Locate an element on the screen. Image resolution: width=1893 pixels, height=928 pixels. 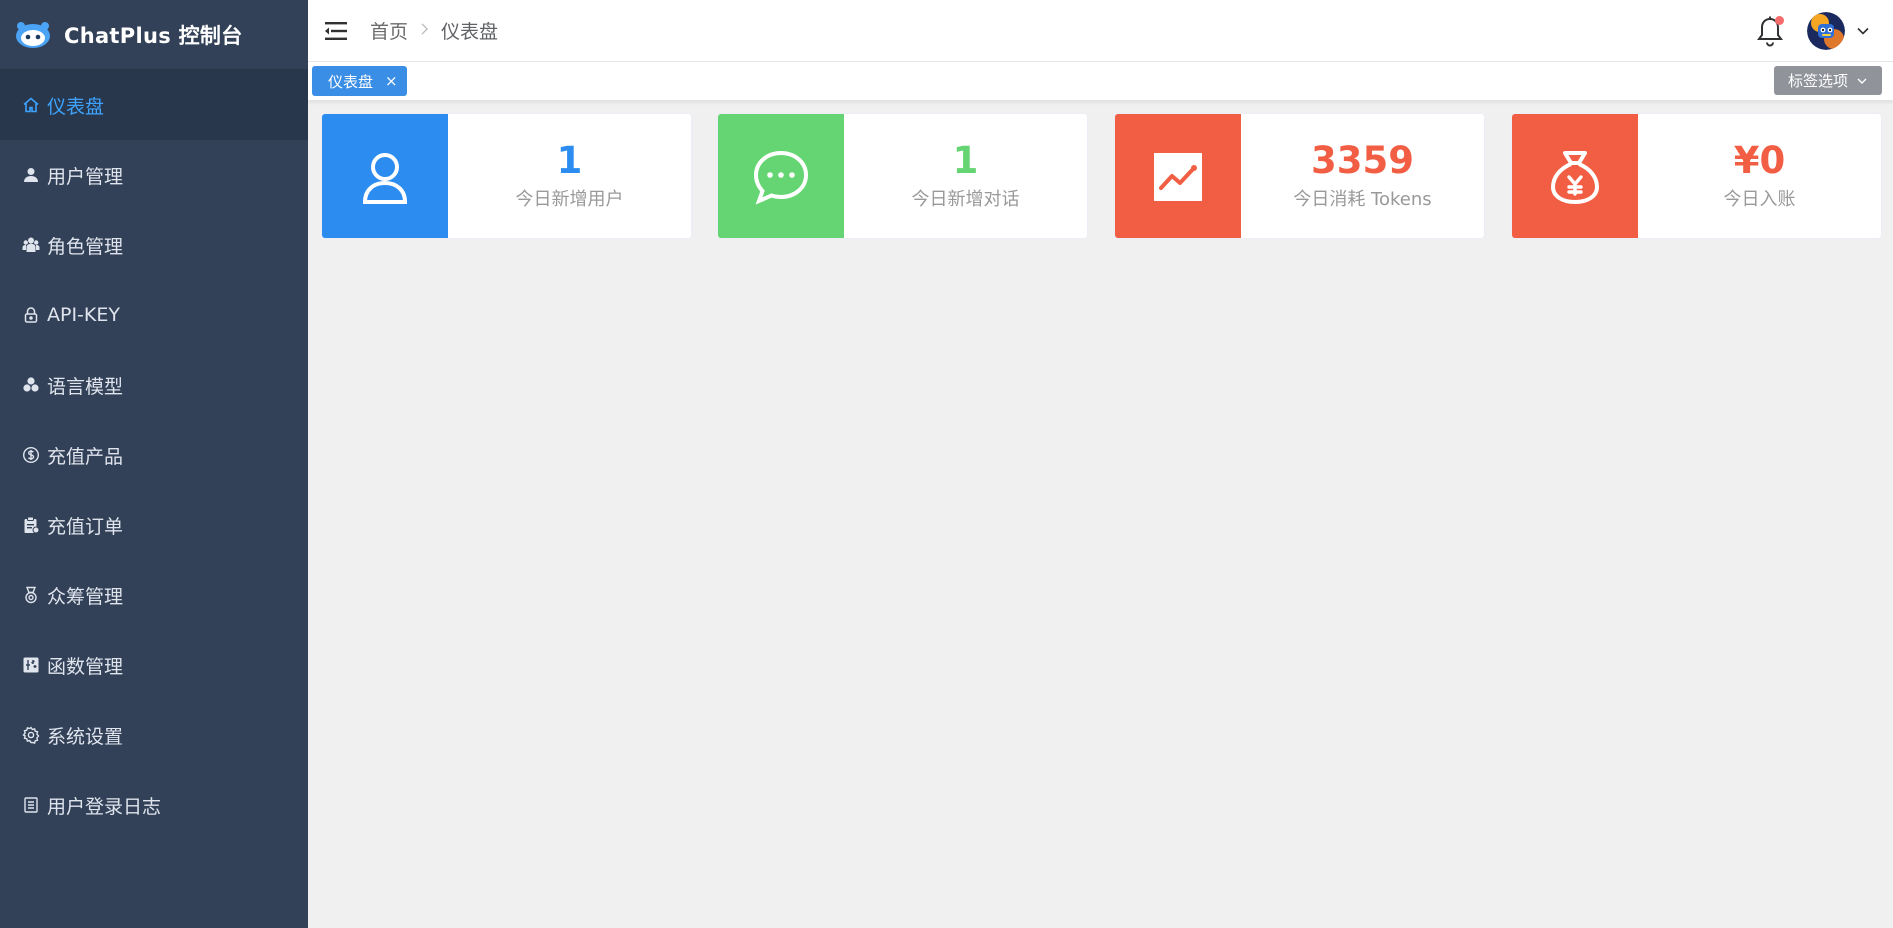
stat-card-body: 1 今日新增对话 is located at coordinates (965, 176).